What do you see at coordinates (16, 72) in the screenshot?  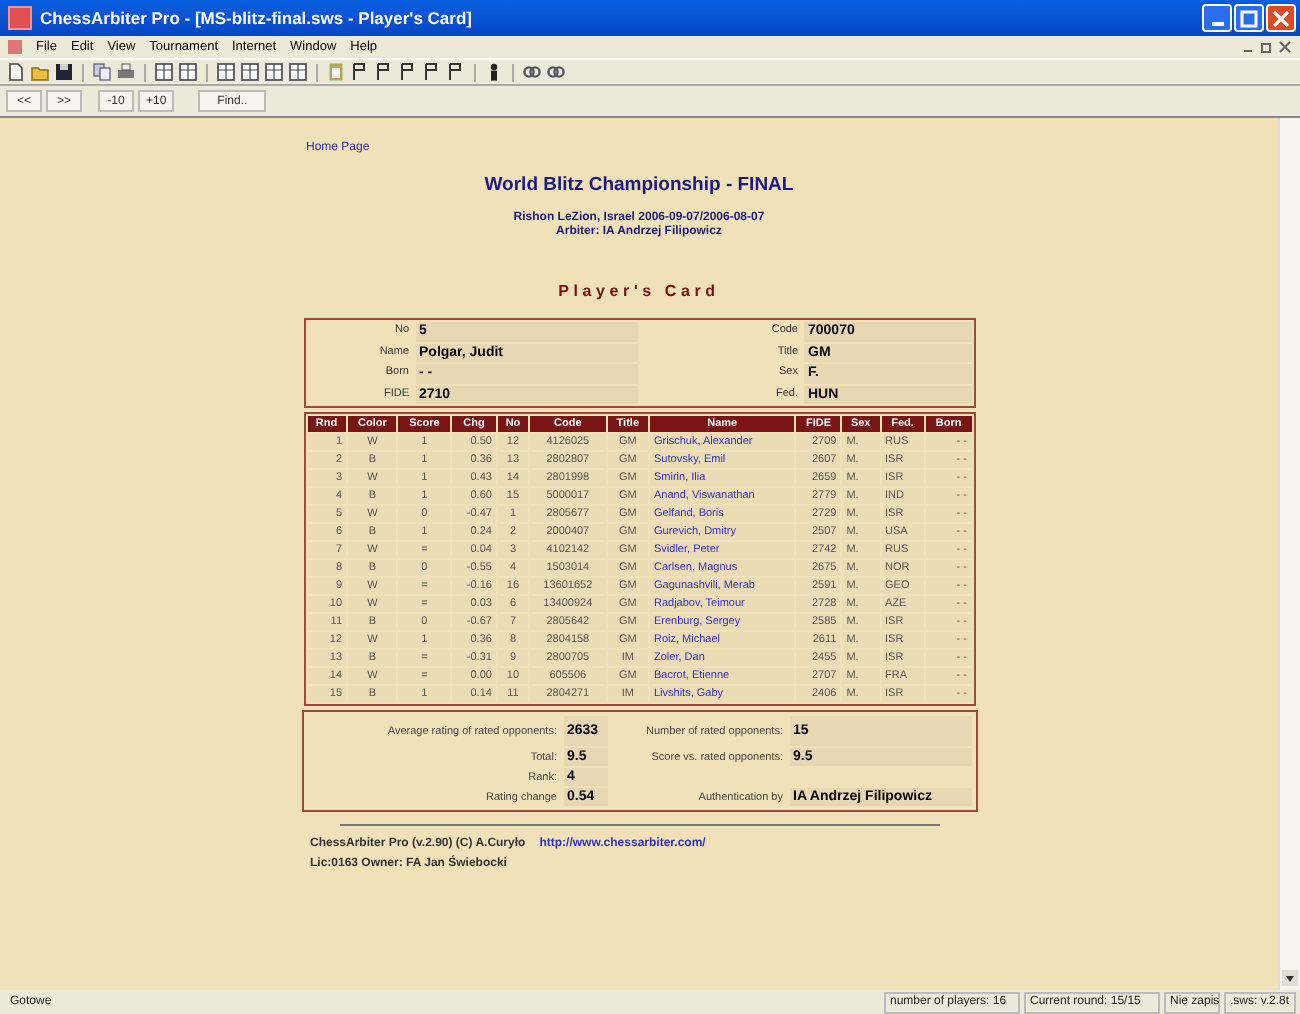 I see `page-icon` at bounding box center [16, 72].